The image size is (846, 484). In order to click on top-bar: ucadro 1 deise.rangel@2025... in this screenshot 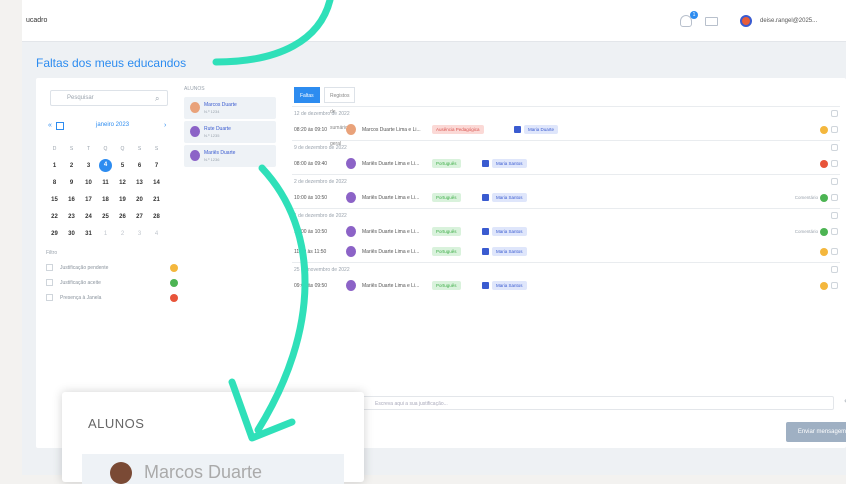, I will do `click(434, 21)`.